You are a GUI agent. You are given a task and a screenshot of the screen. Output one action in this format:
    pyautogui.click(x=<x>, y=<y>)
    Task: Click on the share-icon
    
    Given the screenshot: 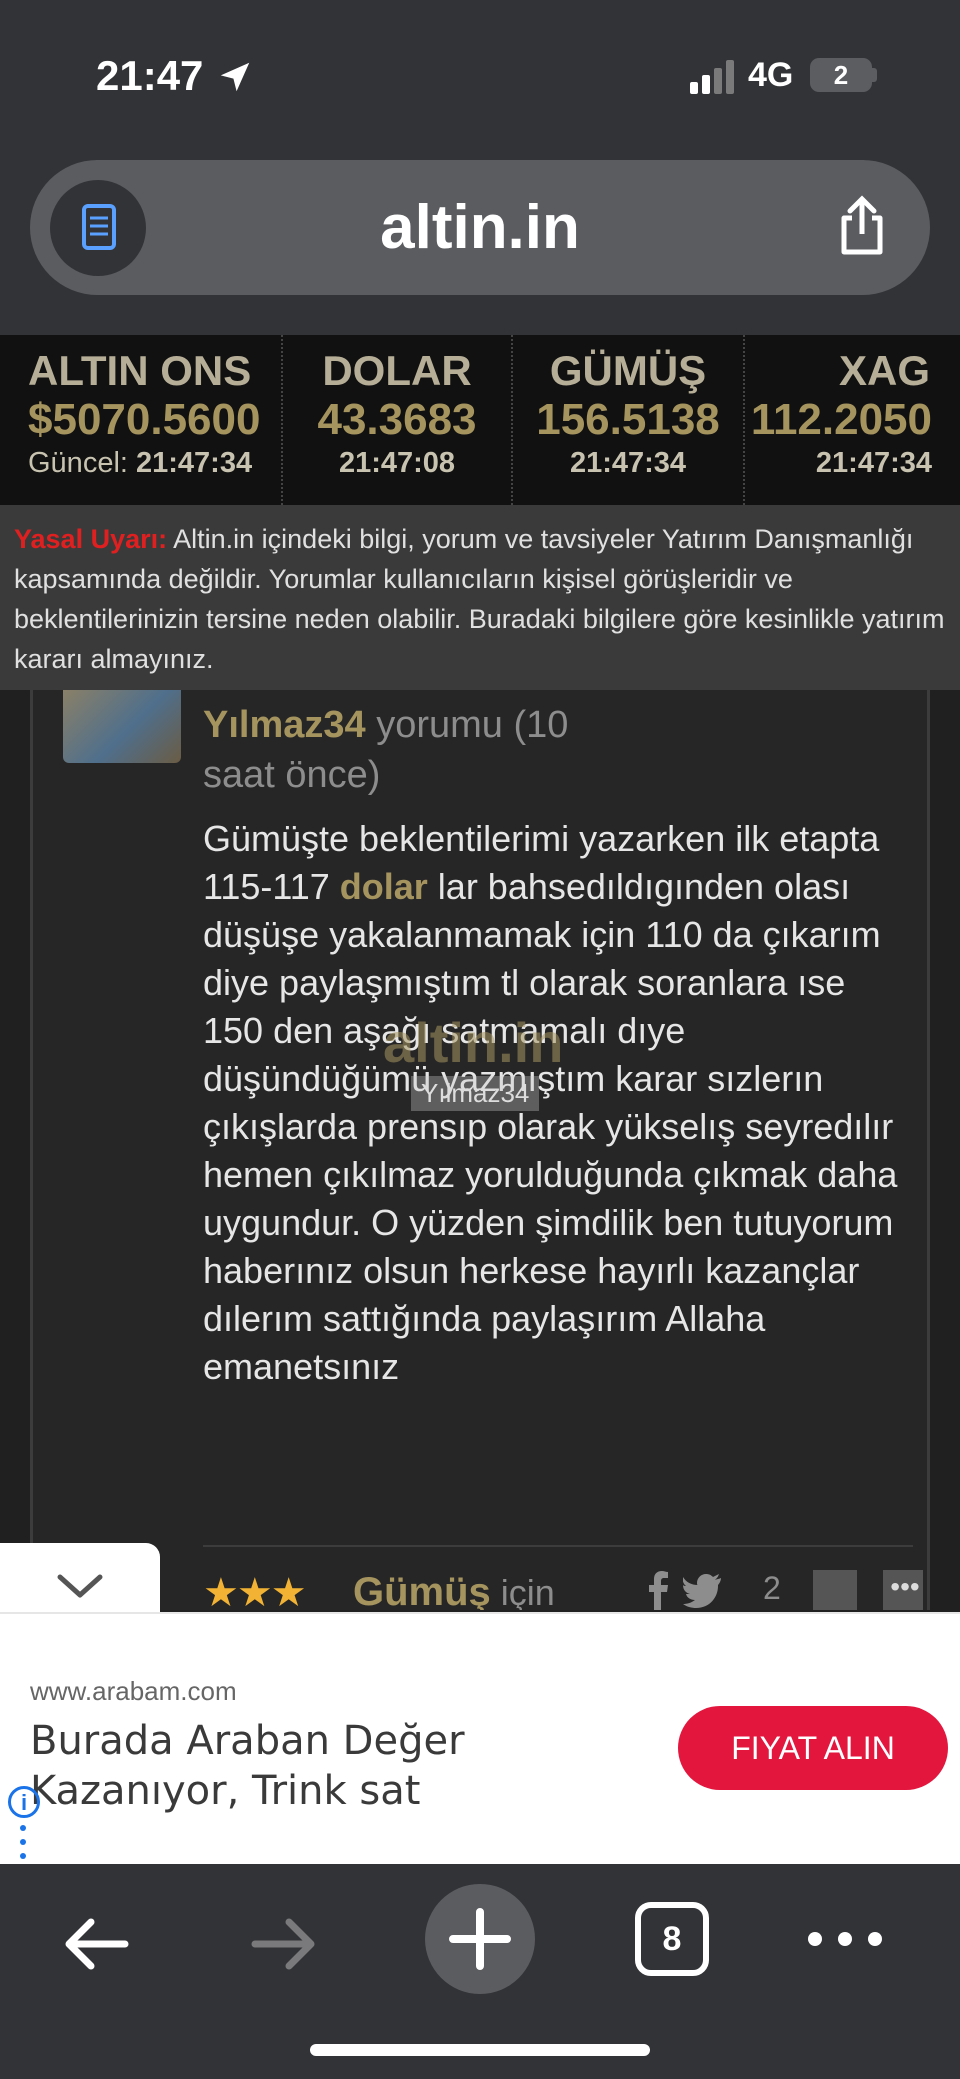 What is the action you would take?
    pyautogui.click(x=862, y=226)
    